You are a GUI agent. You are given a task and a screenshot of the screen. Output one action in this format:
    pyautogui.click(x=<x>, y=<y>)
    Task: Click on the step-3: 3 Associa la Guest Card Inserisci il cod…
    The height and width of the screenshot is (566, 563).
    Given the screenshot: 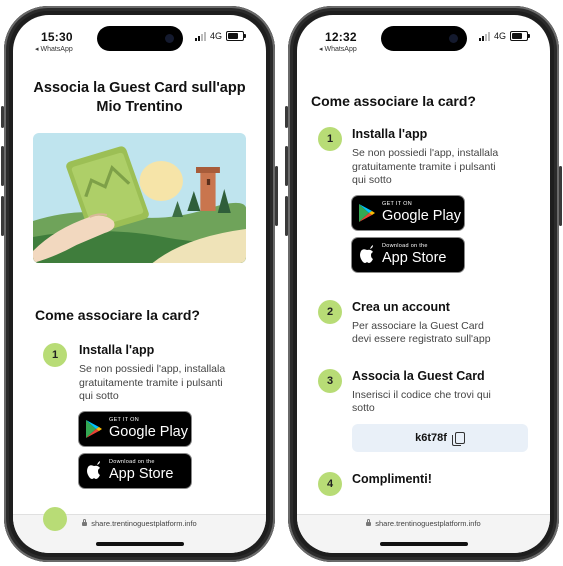 What is the action you would take?
    pyautogui.click(x=423, y=410)
    